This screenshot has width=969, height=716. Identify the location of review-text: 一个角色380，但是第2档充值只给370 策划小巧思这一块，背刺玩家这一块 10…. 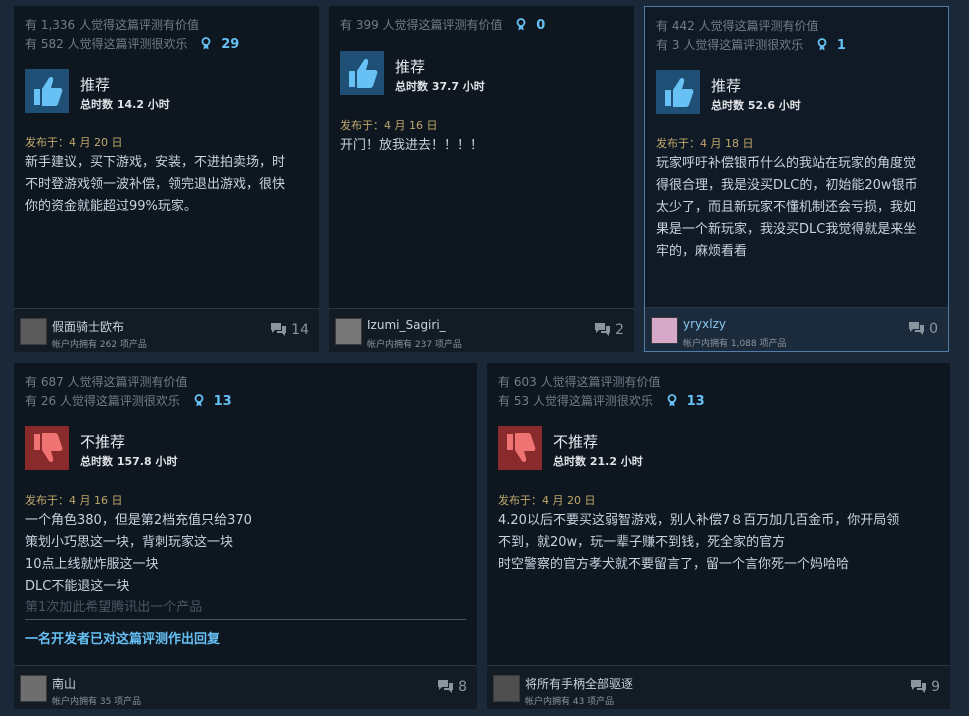
(243, 561).